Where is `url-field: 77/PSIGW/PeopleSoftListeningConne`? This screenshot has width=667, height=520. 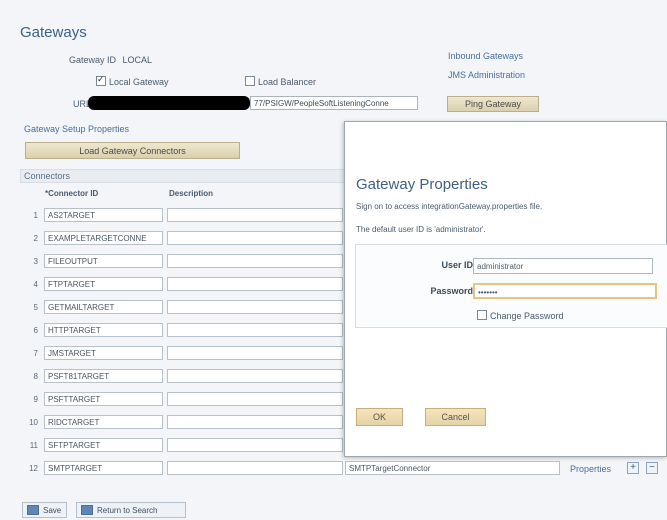
url-field: 77/PSIGW/PeopleSoftListeningConne is located at coordinates (334, 103).